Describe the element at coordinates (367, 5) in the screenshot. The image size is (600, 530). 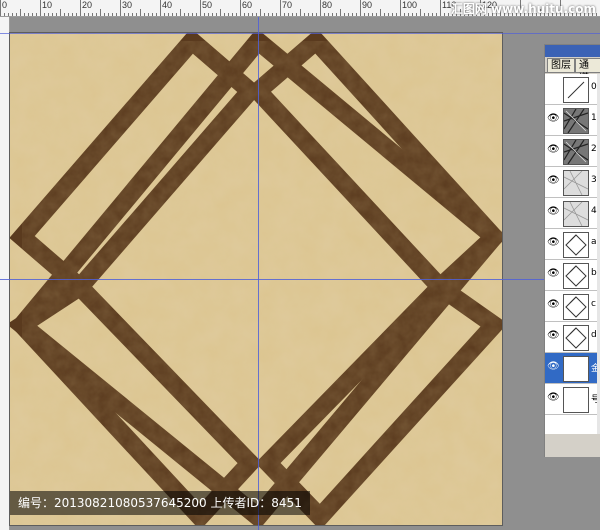
I see `ruler-label: 90` at that location.